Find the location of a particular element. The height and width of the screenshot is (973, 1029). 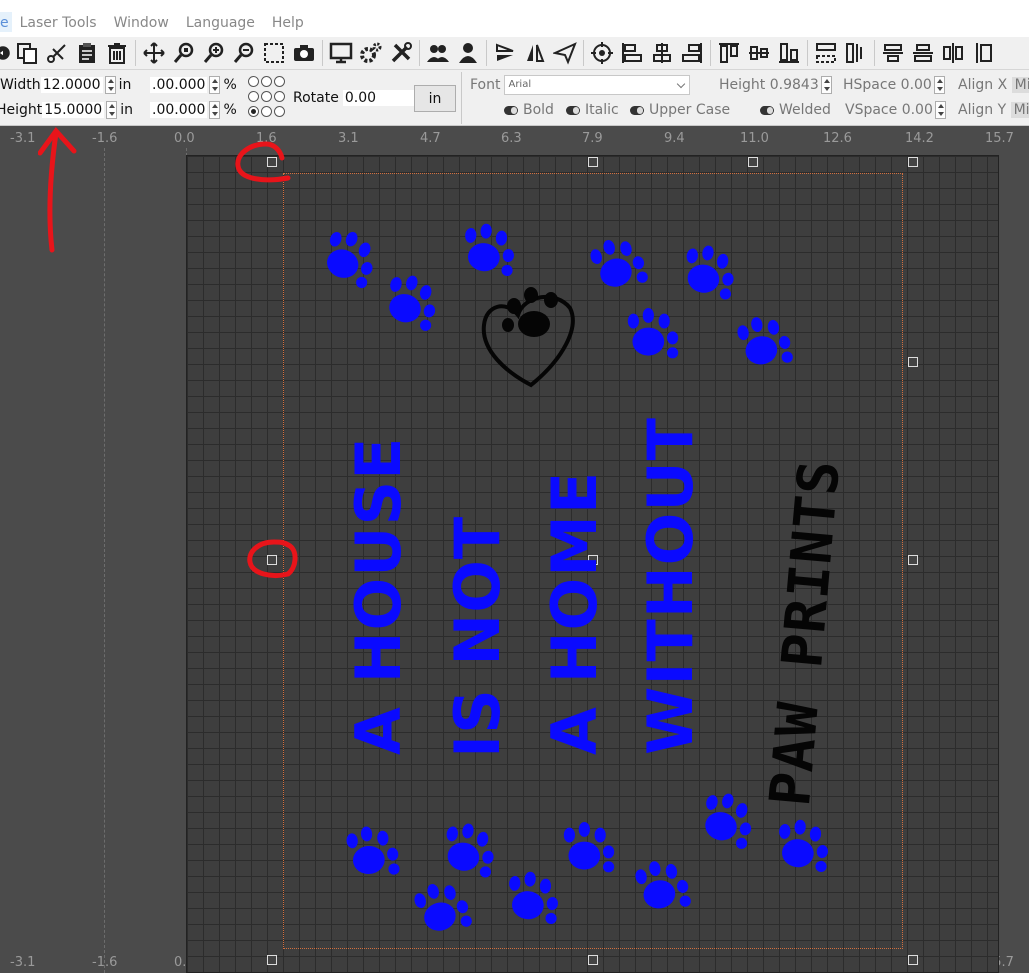

ruler-label: 14.2 is located at coordinates (919, 138).